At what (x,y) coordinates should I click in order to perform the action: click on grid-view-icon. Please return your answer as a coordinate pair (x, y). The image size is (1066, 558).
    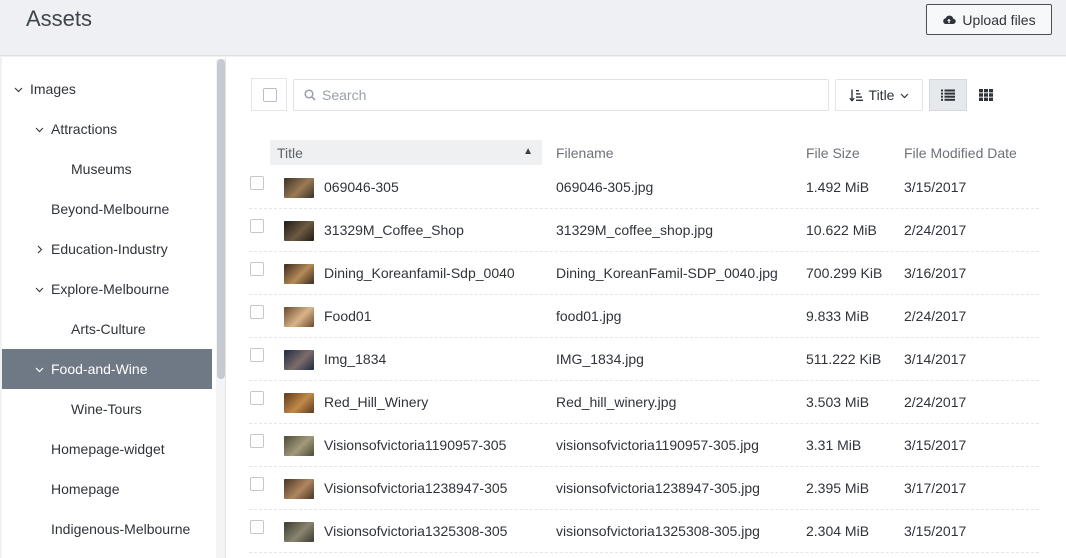
    Looking at the image, I should click on (986, 95).